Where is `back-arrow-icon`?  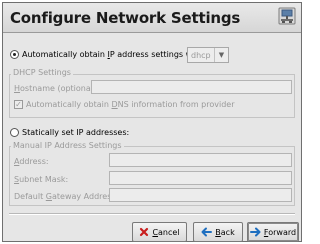 back-arrow-icon is located at coordinates (207, 232).